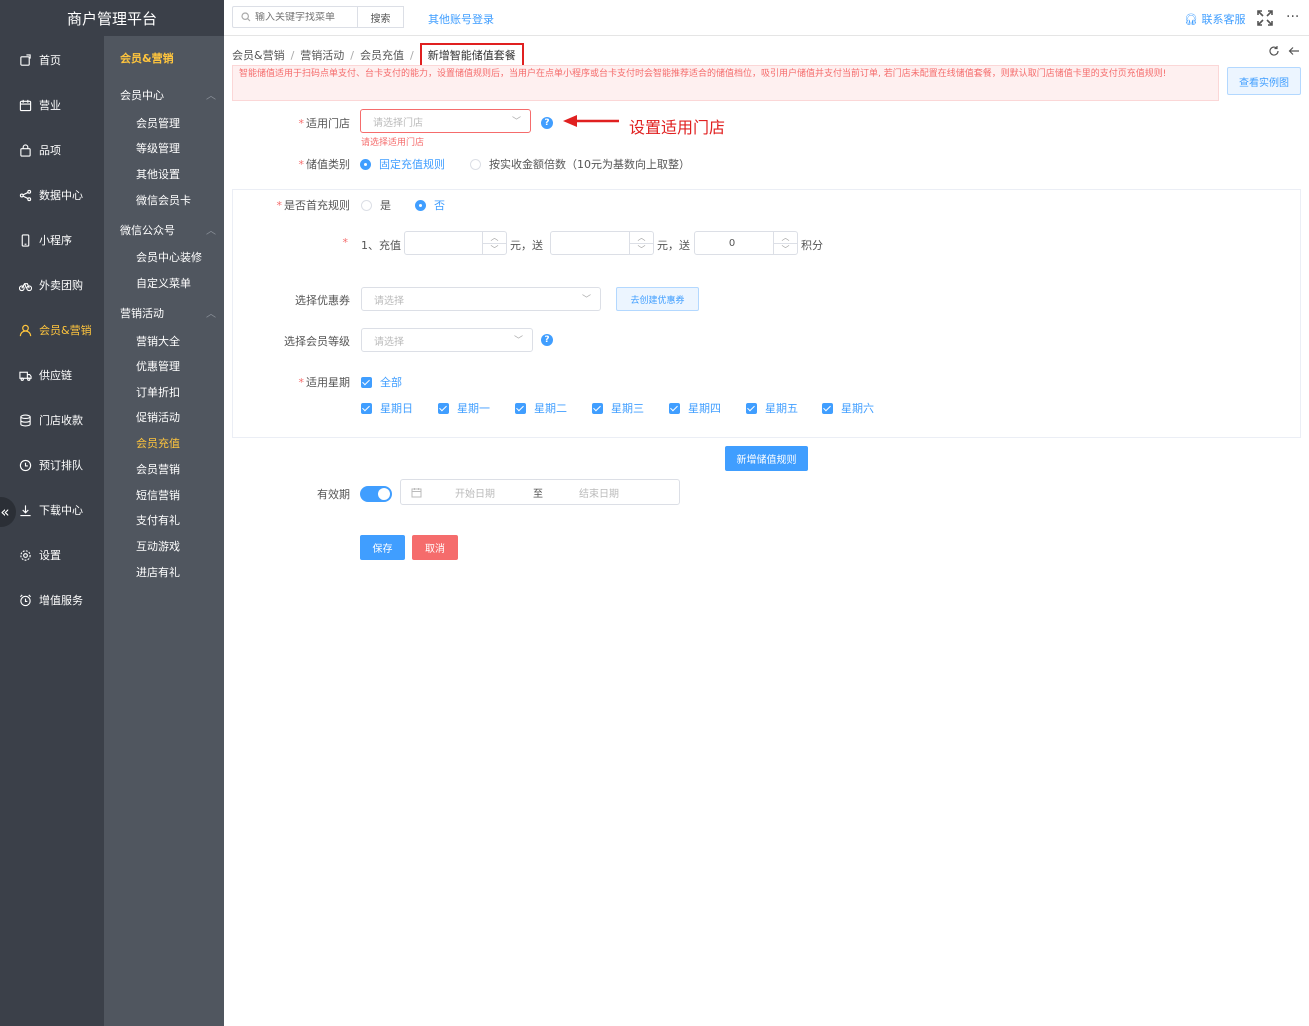 The width and height of the screenshot is (1309, 1026). What do you see at coordinates (158, 123) in the screenshot?
I see `subnav-item-member-manage: 会员管理` at bounding box center [158, 123].